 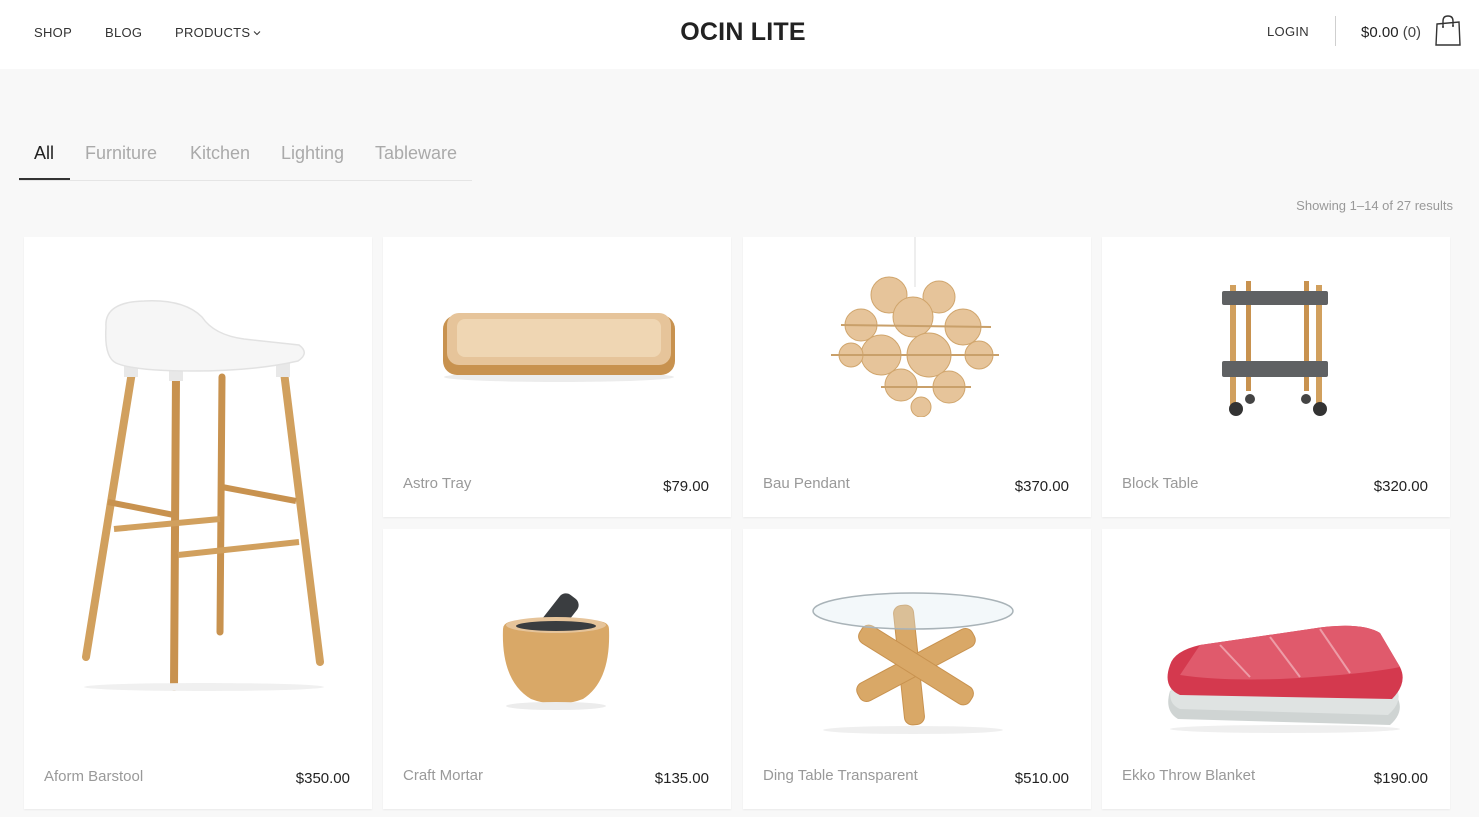 I want to click on tab-all: All, so click(x=44, y=153).